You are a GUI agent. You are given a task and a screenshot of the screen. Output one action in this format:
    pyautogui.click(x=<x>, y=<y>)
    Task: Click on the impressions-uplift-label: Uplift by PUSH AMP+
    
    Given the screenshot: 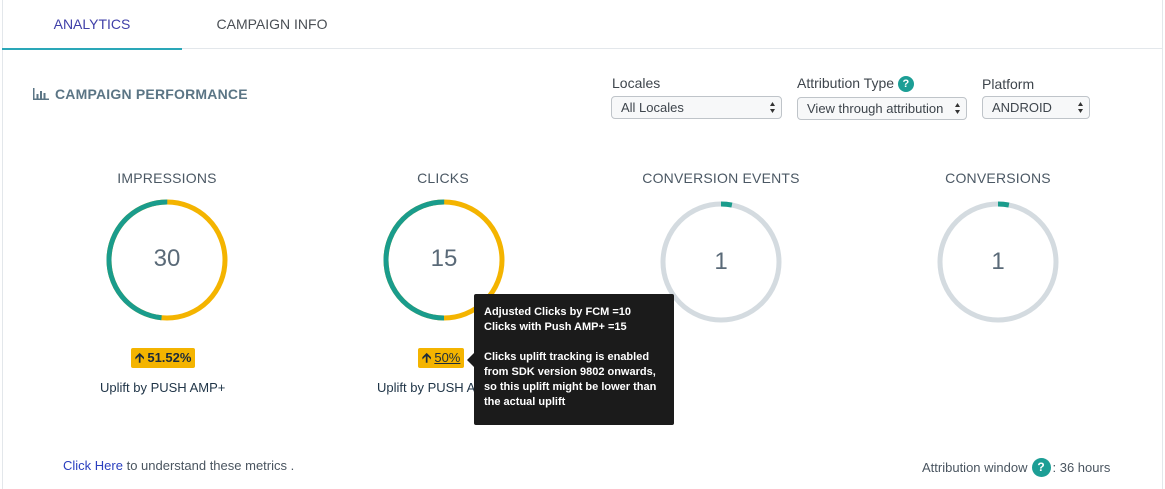 What is the action you would take?
    pyautogui.click(x=163, y=387)
    